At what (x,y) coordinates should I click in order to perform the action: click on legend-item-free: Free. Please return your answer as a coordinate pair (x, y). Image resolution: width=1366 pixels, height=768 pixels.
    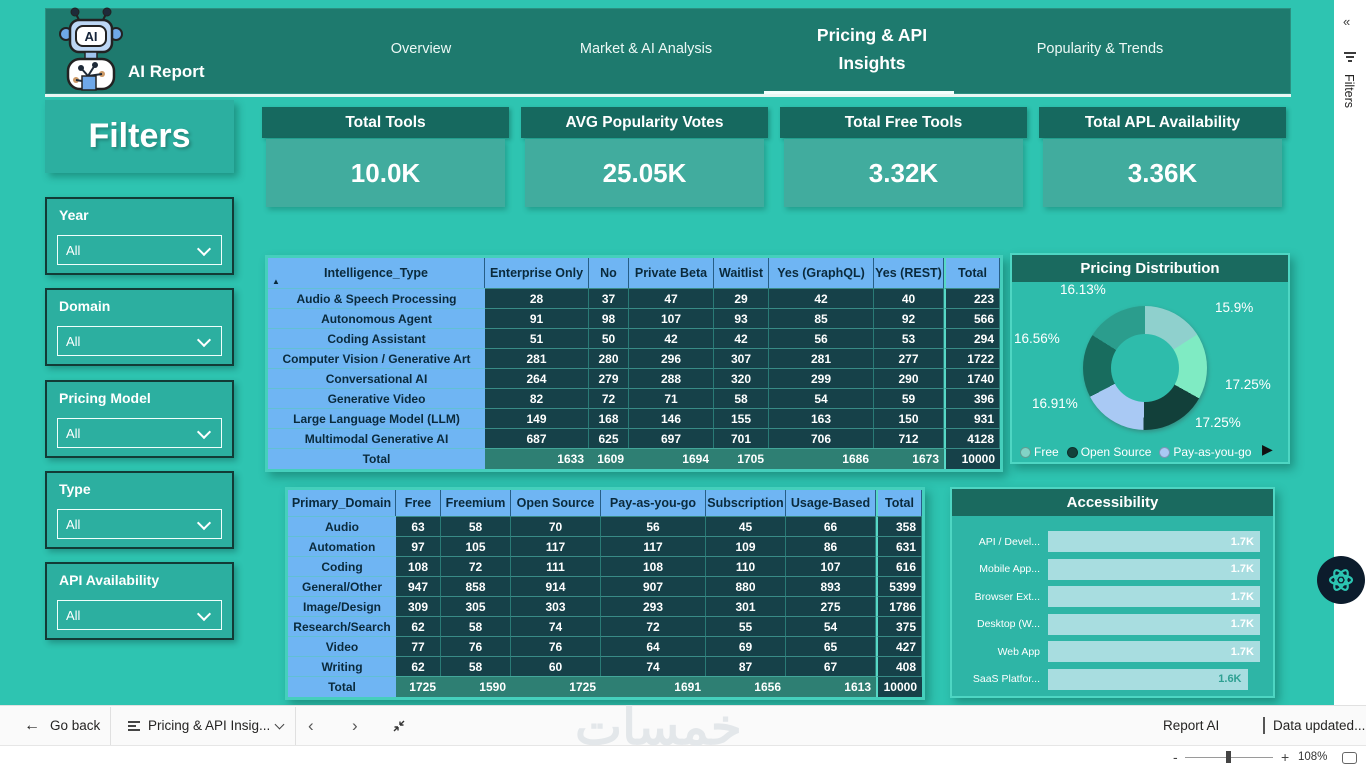
    Looking at the image, I should click on (1046, 452).